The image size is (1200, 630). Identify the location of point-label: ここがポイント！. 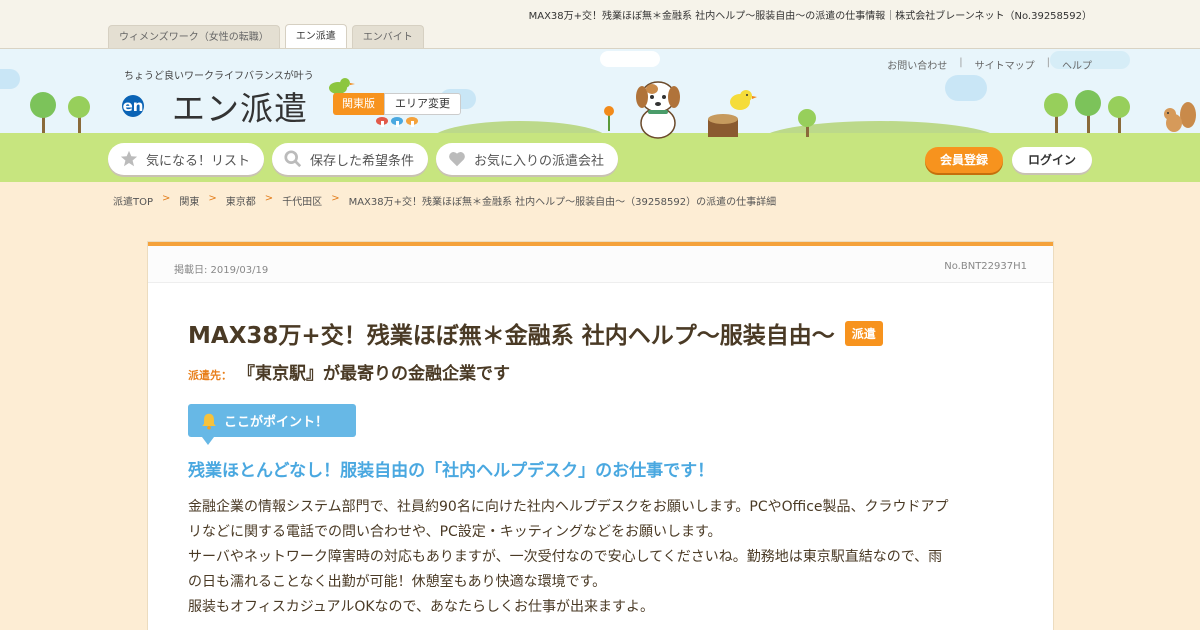
(276, 422).